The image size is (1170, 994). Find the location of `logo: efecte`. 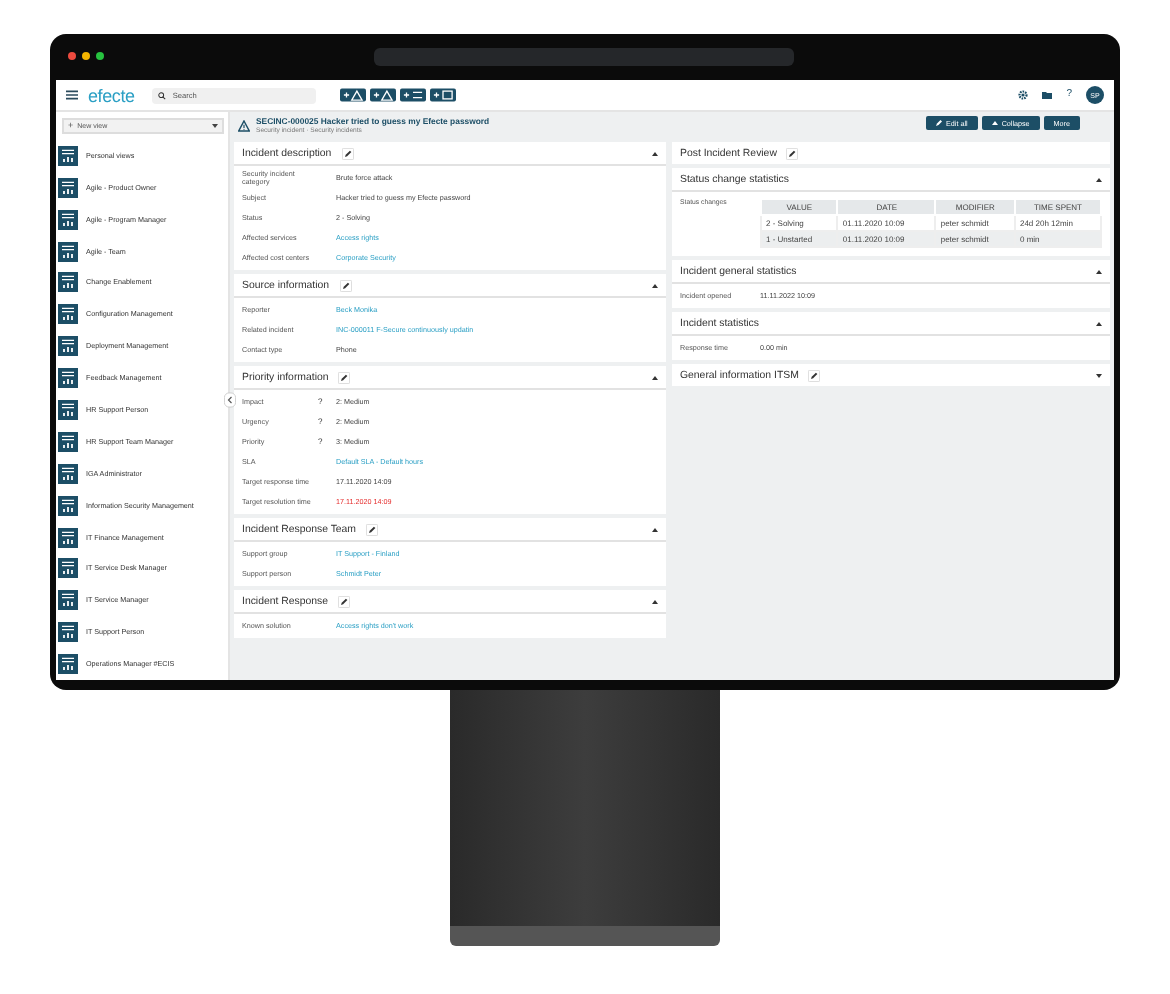

logo: efecte is located at coordinates (111, 95).